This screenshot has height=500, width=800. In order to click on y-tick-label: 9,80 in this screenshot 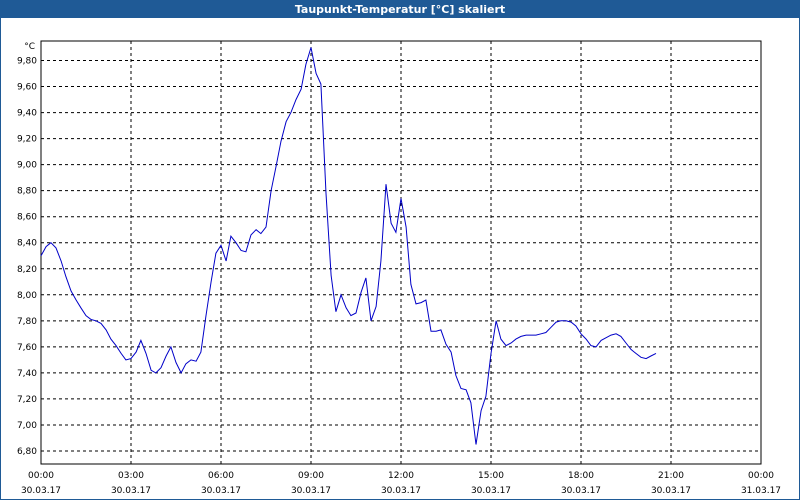, I will do `click(27, 62)`.